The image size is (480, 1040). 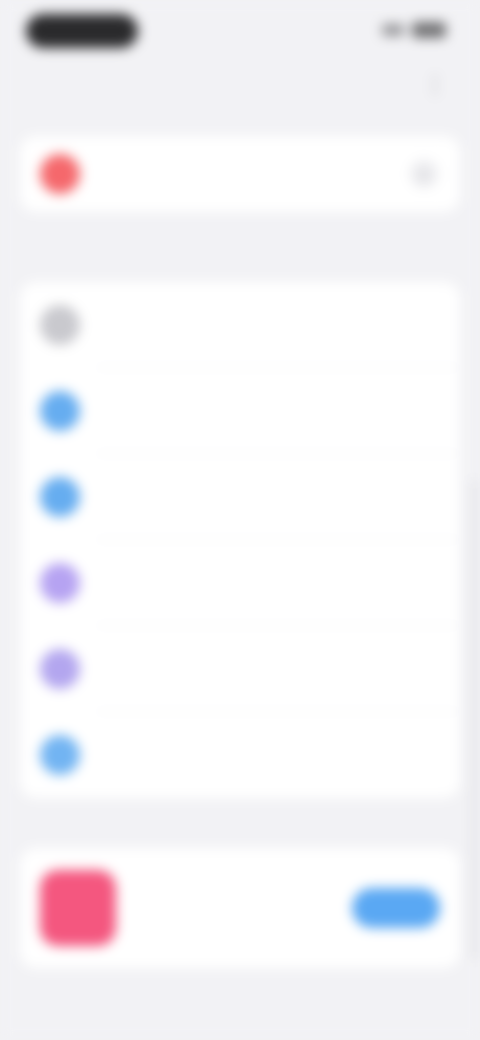 I want to click on dynamic-island, so click(x=82, y=31).